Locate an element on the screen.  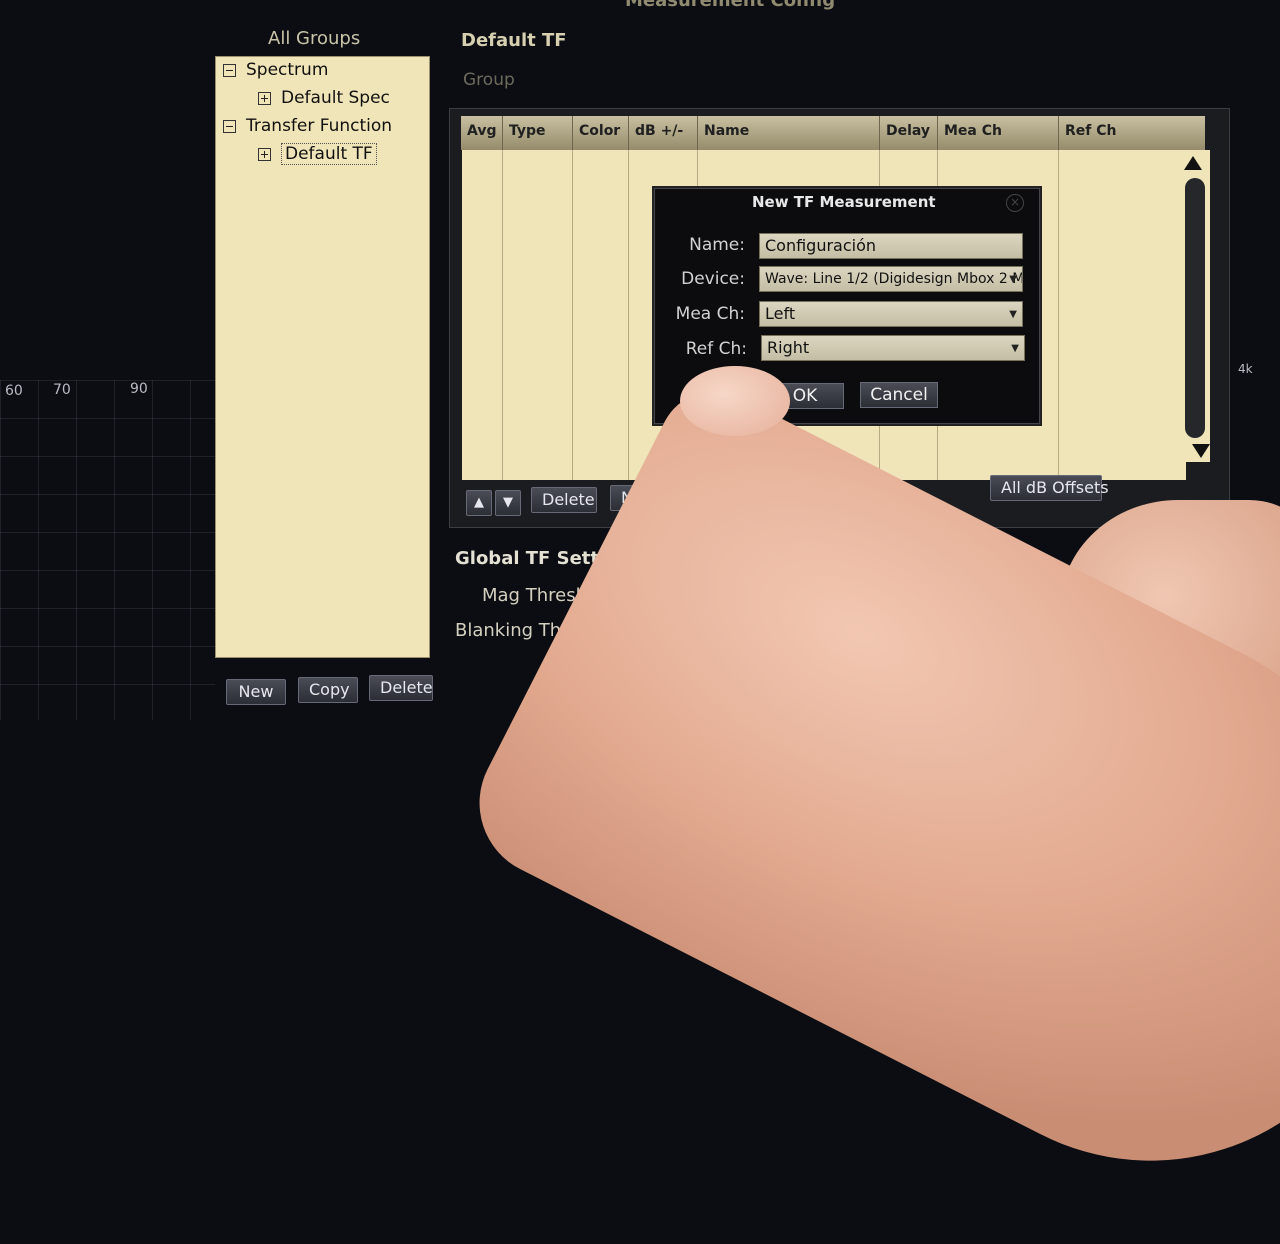
blanking-threshold-label: Blanking Threshold: is located at coordinates (544, 630).